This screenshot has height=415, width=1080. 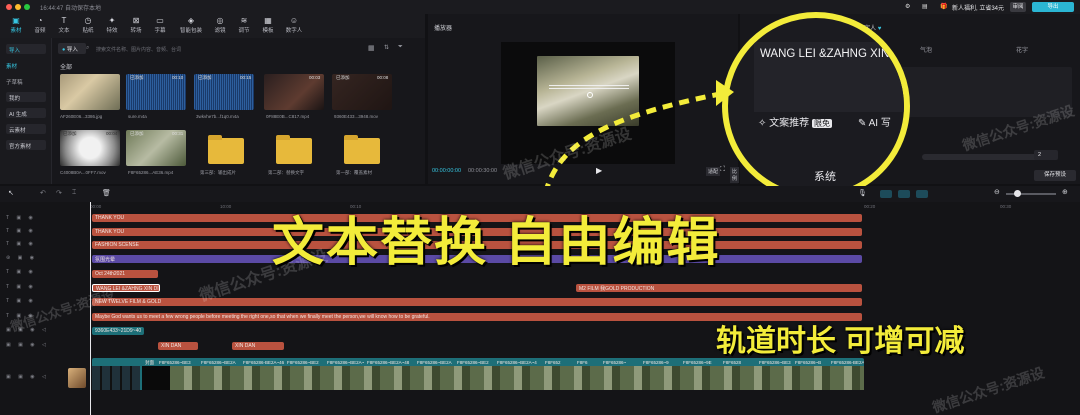 I want to click on maximize-window-icon, so click(x=27, y=7).